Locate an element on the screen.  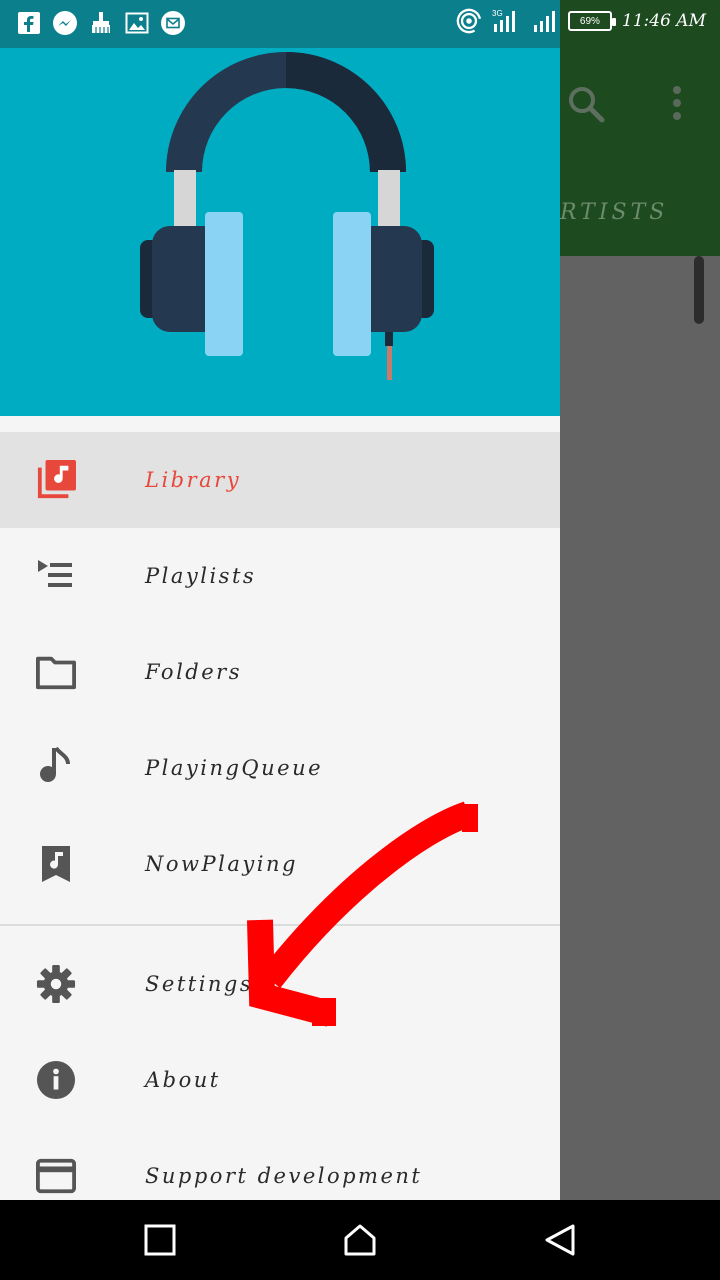
drawer-item-playlists: Playlists is located at coordinates (280, 576).